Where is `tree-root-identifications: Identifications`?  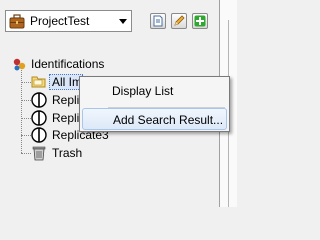 tree-root-identifications: Identifications is located at coordinates (72, 64).